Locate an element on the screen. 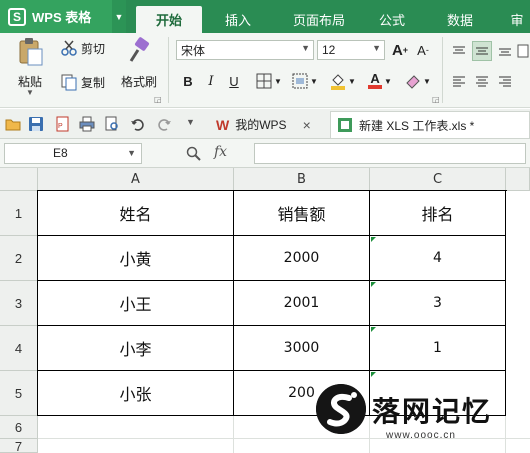 Image resolution: width=530 pixels, height=453 pixels. cell-c2: 4 is located at coordinates (438, 258).